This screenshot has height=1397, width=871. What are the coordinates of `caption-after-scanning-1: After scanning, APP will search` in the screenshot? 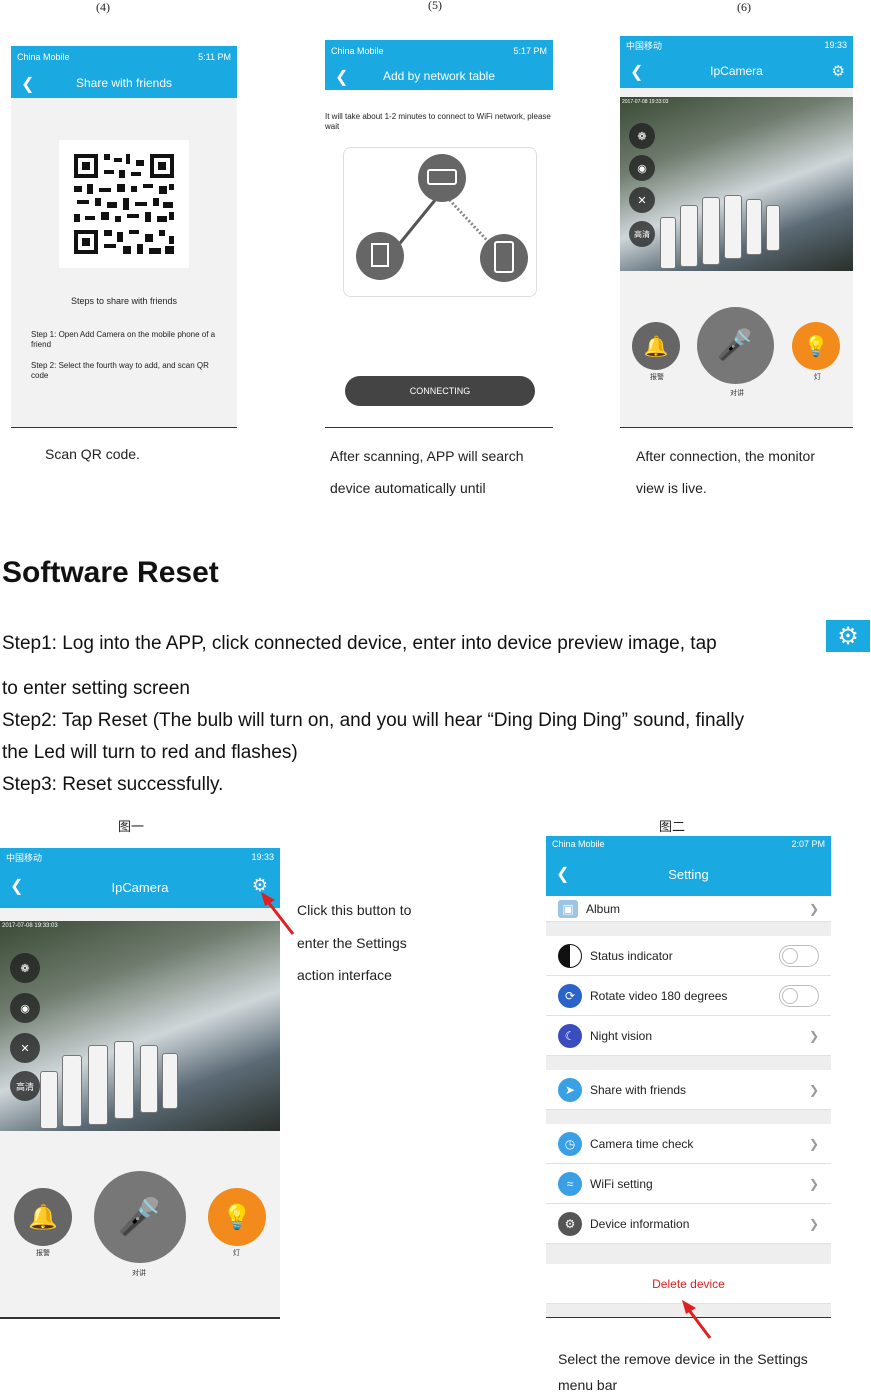 It's located at (427, 456).